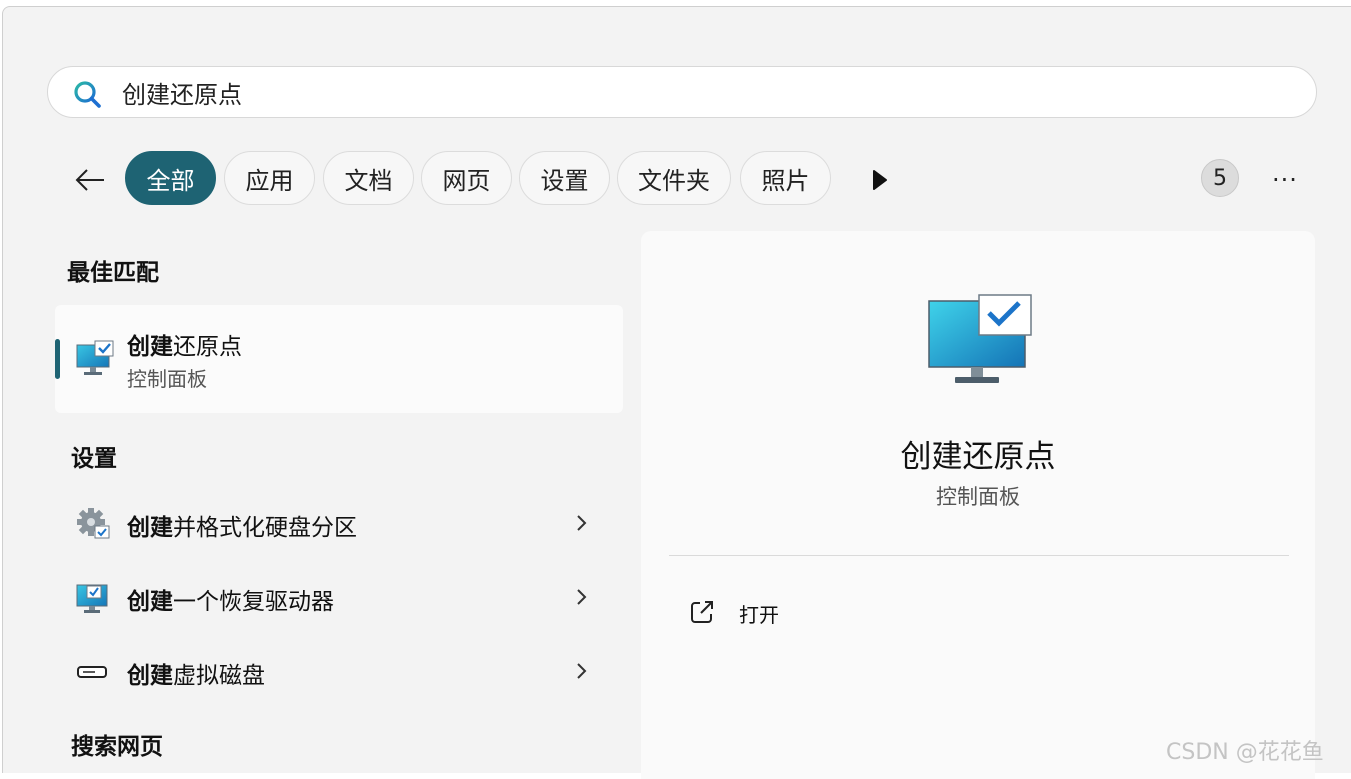 This screenshot has height=779, width=1351. Describe the element at coordinates (978, 457) in the screenshot. I see `detail-title: 创建还原点` at that location.